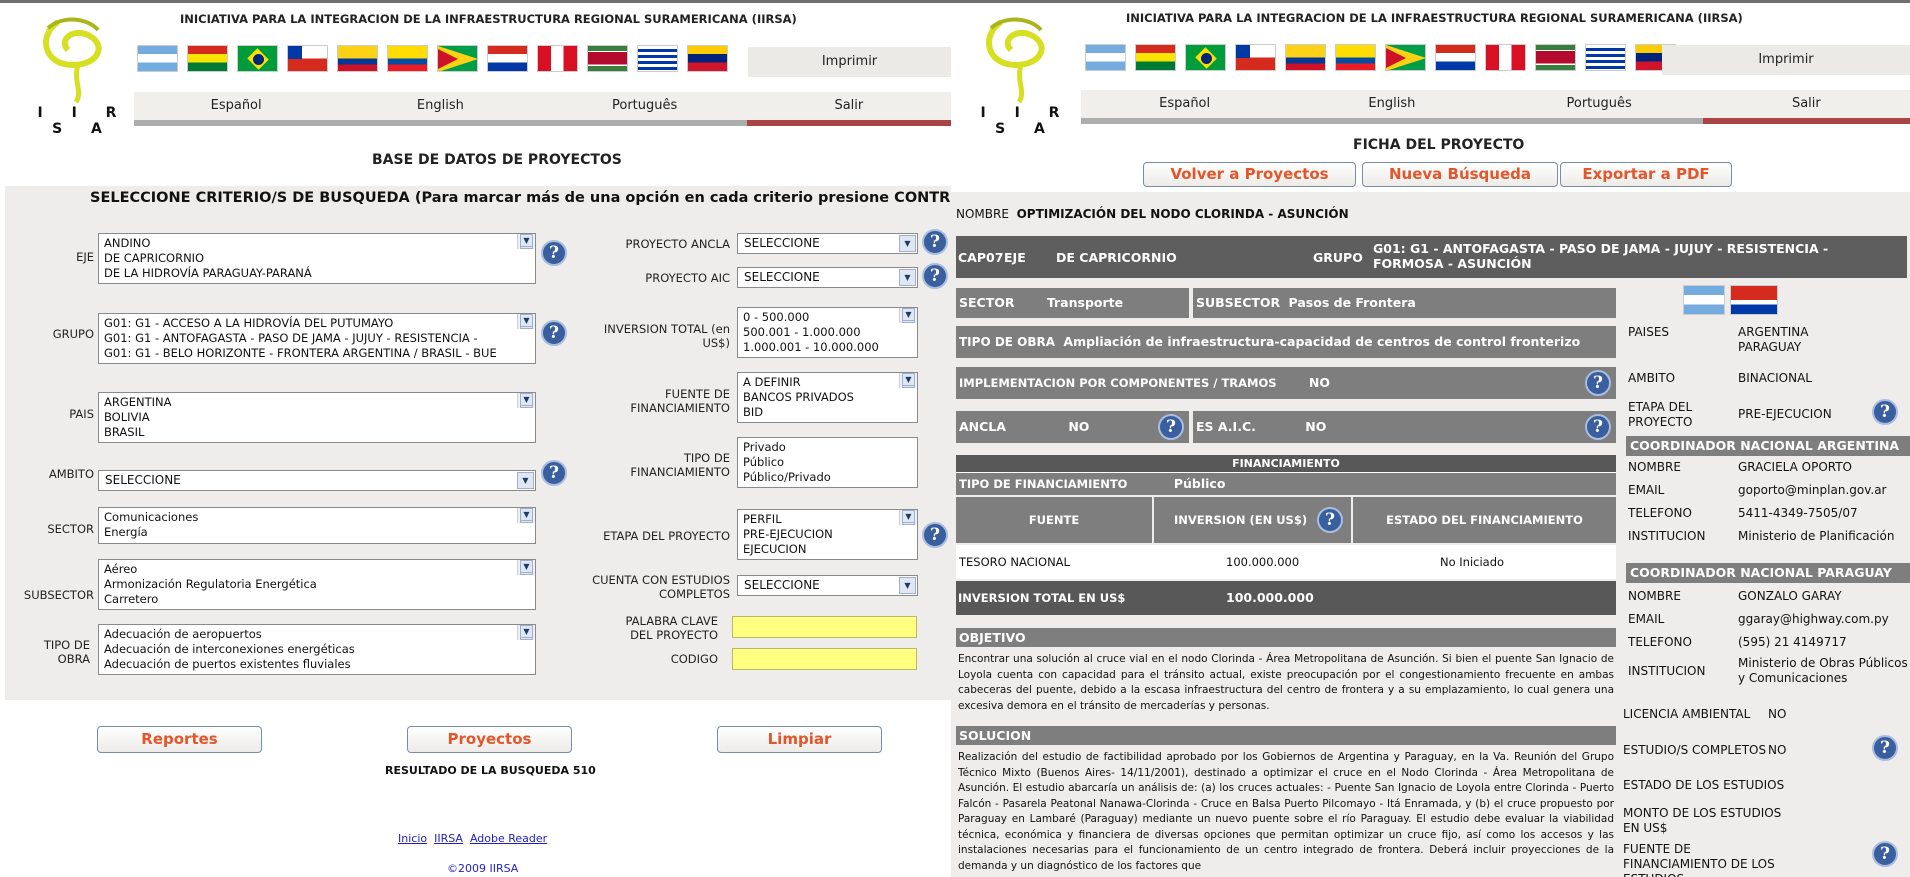  I want to click on grupo-help-icon: ?, so click(554, 333).